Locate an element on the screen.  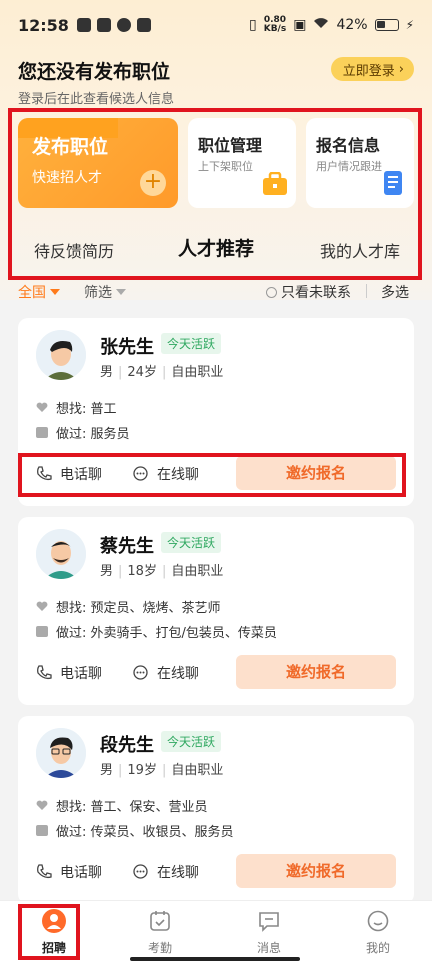
candidate-meta: 男 | 19岁 | 自由职业 is located at coordinates (162, 770).